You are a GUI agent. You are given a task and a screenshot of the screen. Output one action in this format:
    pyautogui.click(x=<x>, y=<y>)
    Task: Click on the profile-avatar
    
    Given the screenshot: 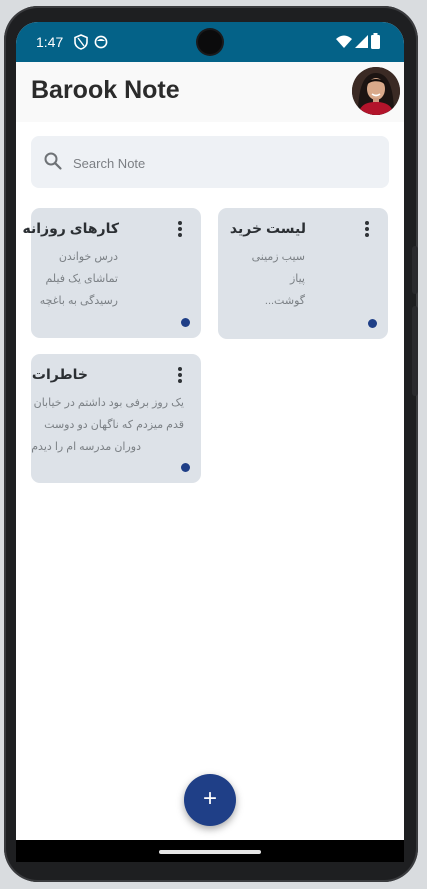 What is the action you would take?
    pyautogui.click(x=376, y=91)
    